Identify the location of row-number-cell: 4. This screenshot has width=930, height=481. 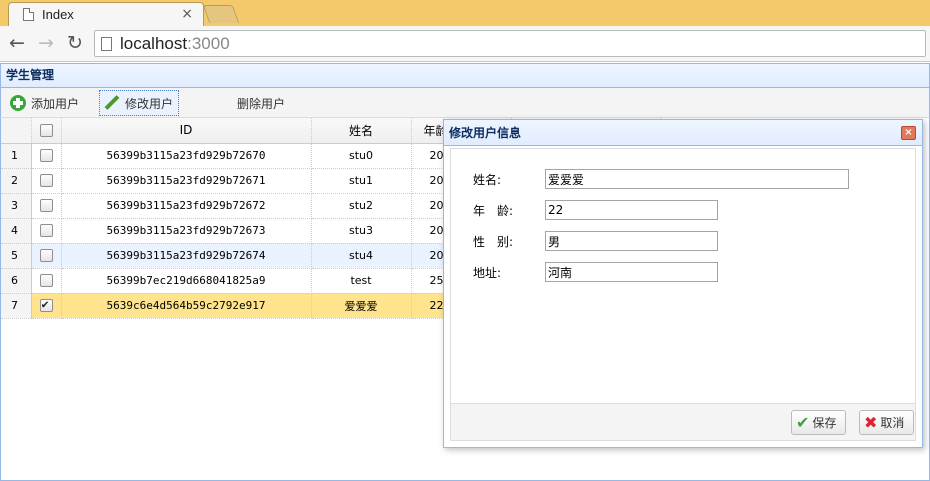
(16, 231).